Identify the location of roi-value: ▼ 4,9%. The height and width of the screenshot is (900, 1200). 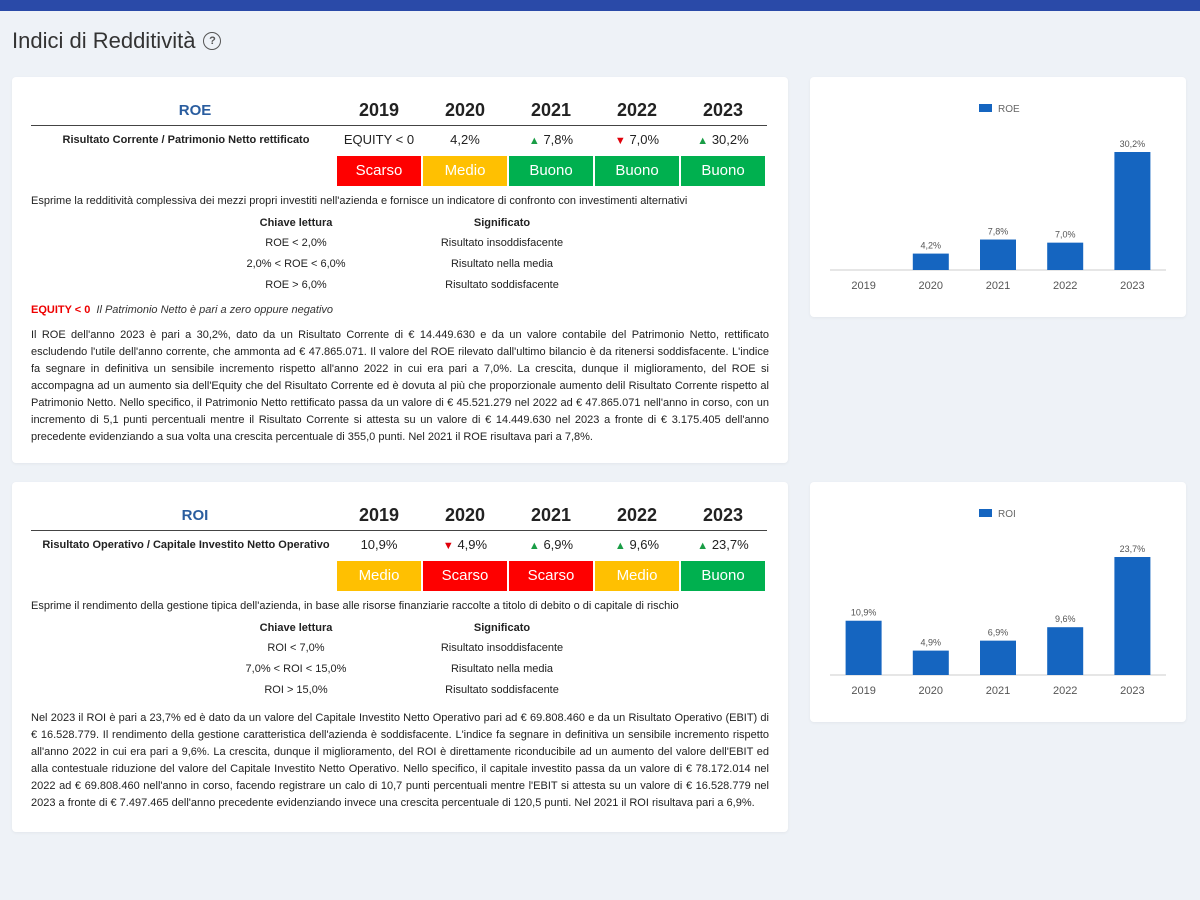
(465, 544).